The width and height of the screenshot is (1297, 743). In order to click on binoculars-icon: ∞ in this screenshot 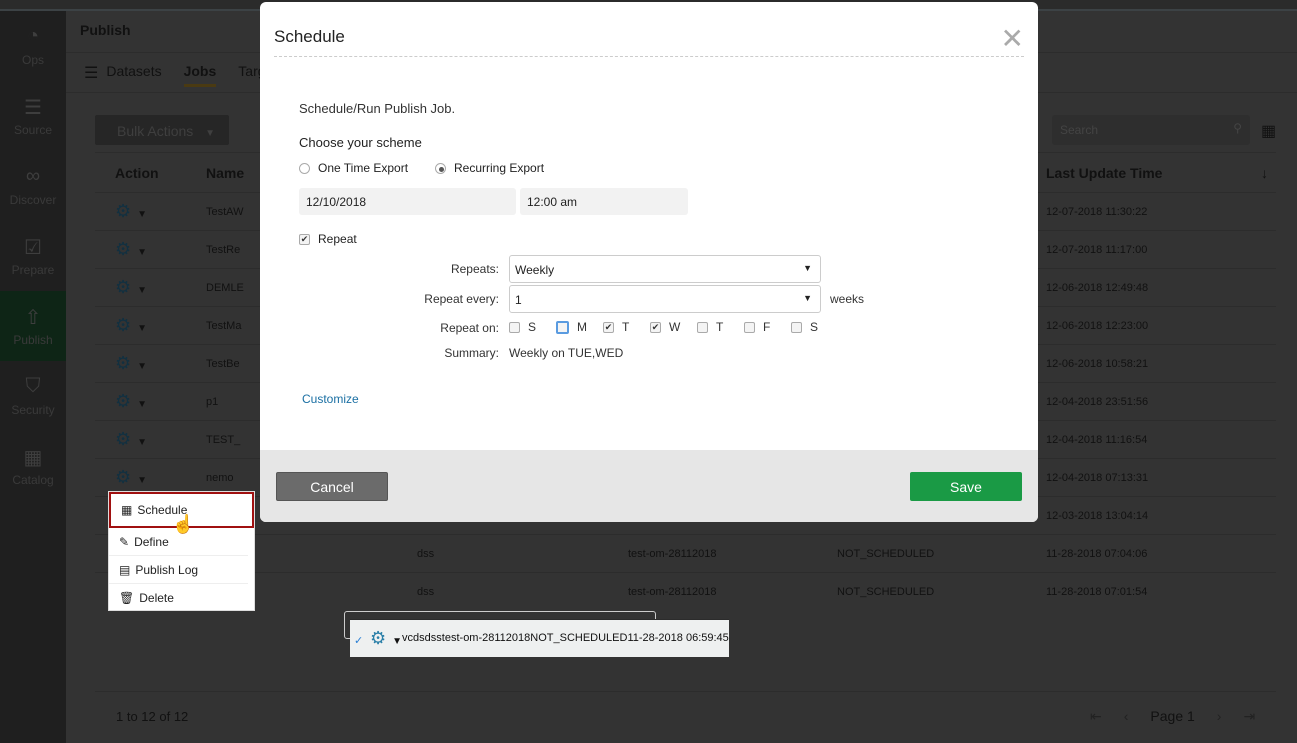, I will do `click(33, 176)`.